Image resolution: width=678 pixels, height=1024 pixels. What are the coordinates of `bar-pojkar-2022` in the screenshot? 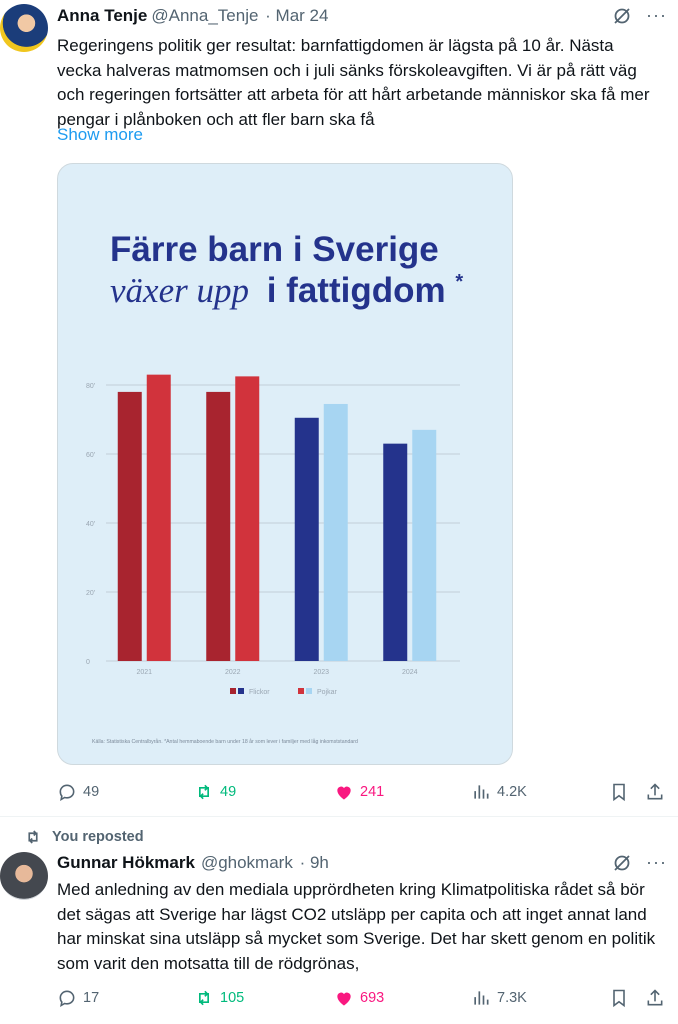 It's located at (247, 518).